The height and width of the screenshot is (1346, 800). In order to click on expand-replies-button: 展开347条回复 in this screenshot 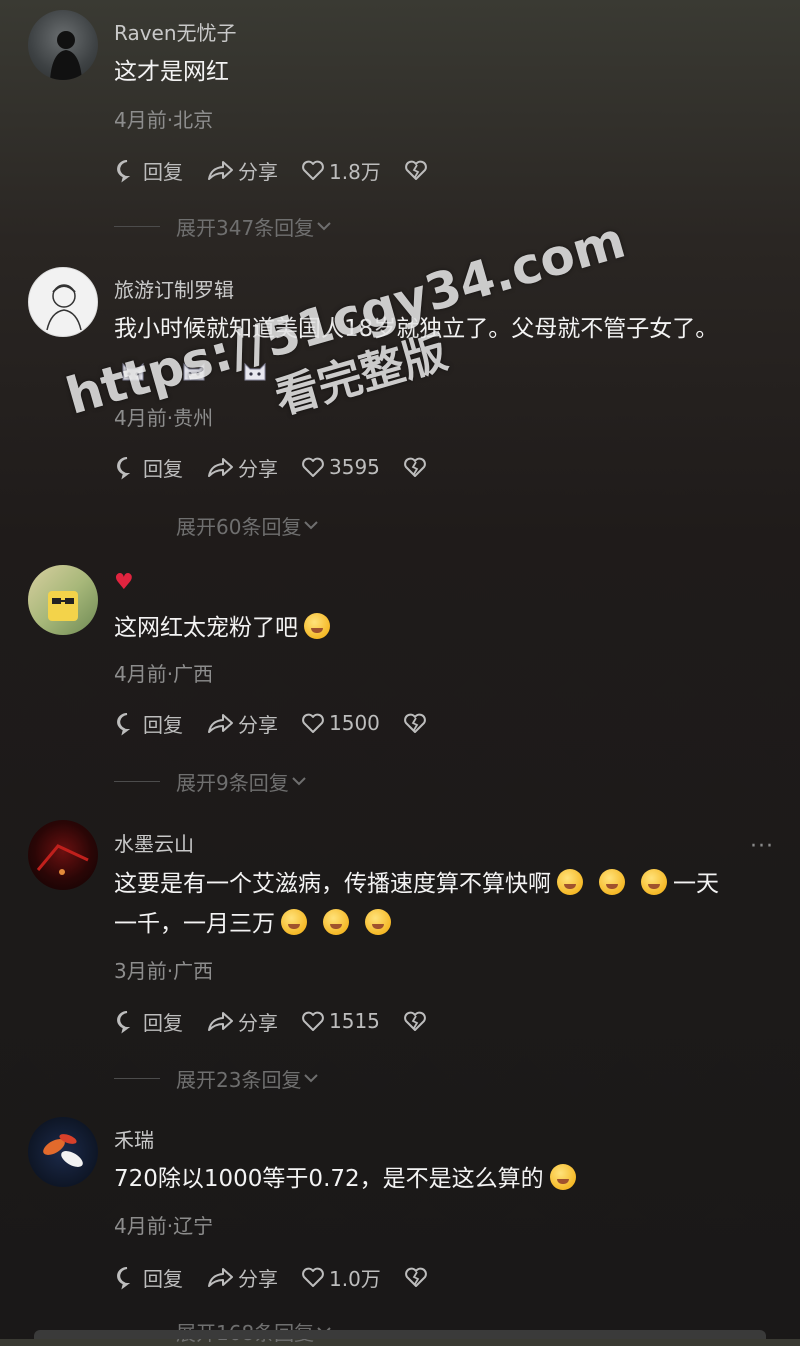, I will do `click(224, 226)`.